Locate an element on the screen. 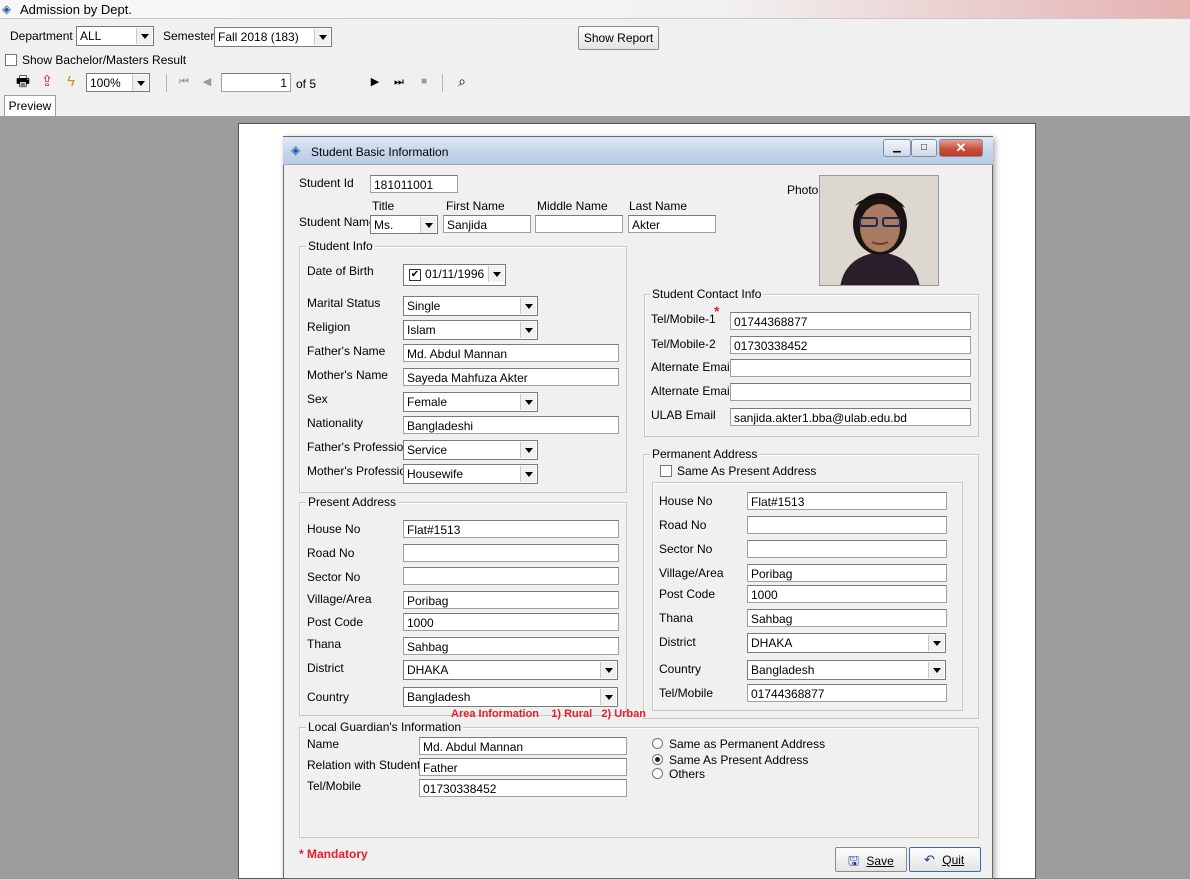 Image resolution: width=1190 pixels, height=879 pixels. same-as-present-checkbox is located at coordinates (666, 471).